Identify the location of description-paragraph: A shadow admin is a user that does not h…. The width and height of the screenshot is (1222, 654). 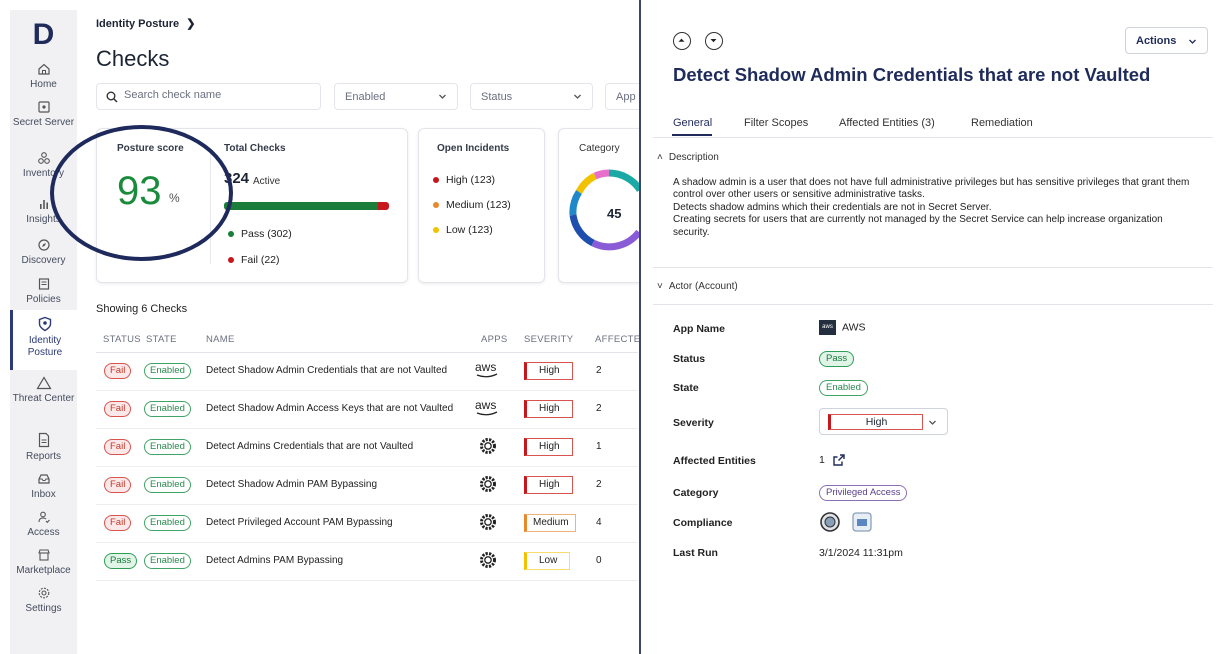
(931, 189).